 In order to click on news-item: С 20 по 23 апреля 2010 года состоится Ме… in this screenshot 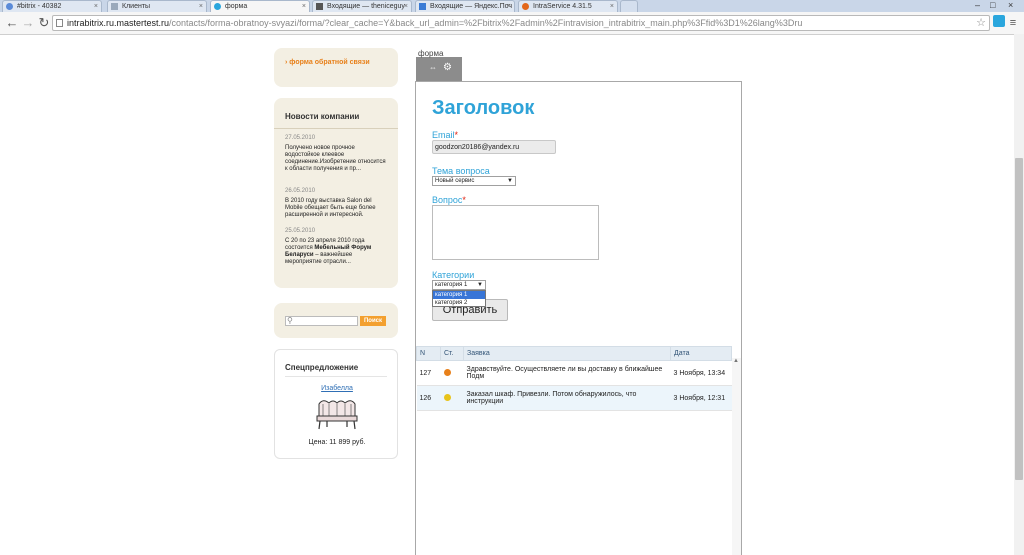, I will do `click(336, 252)`.